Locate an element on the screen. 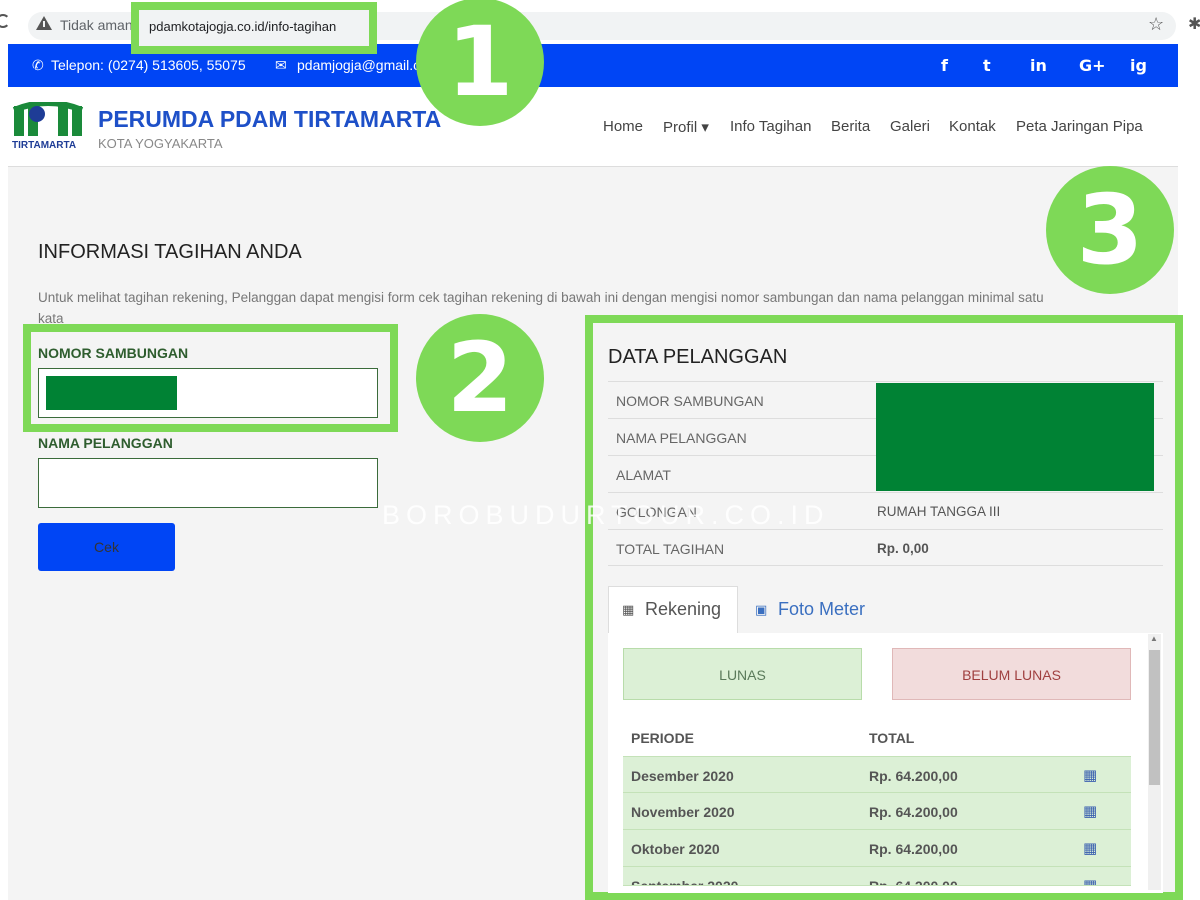  email-text: pdamjogja@gmail.c is located at coordinates (358, 65).